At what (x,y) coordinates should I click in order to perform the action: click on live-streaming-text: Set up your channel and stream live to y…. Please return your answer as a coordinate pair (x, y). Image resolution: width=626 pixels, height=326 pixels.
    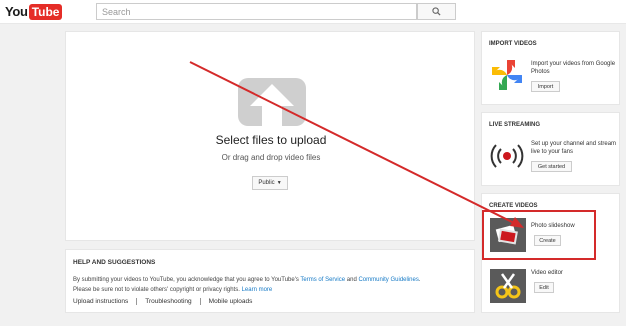
    Looking at the image, I should click on (574, 148).